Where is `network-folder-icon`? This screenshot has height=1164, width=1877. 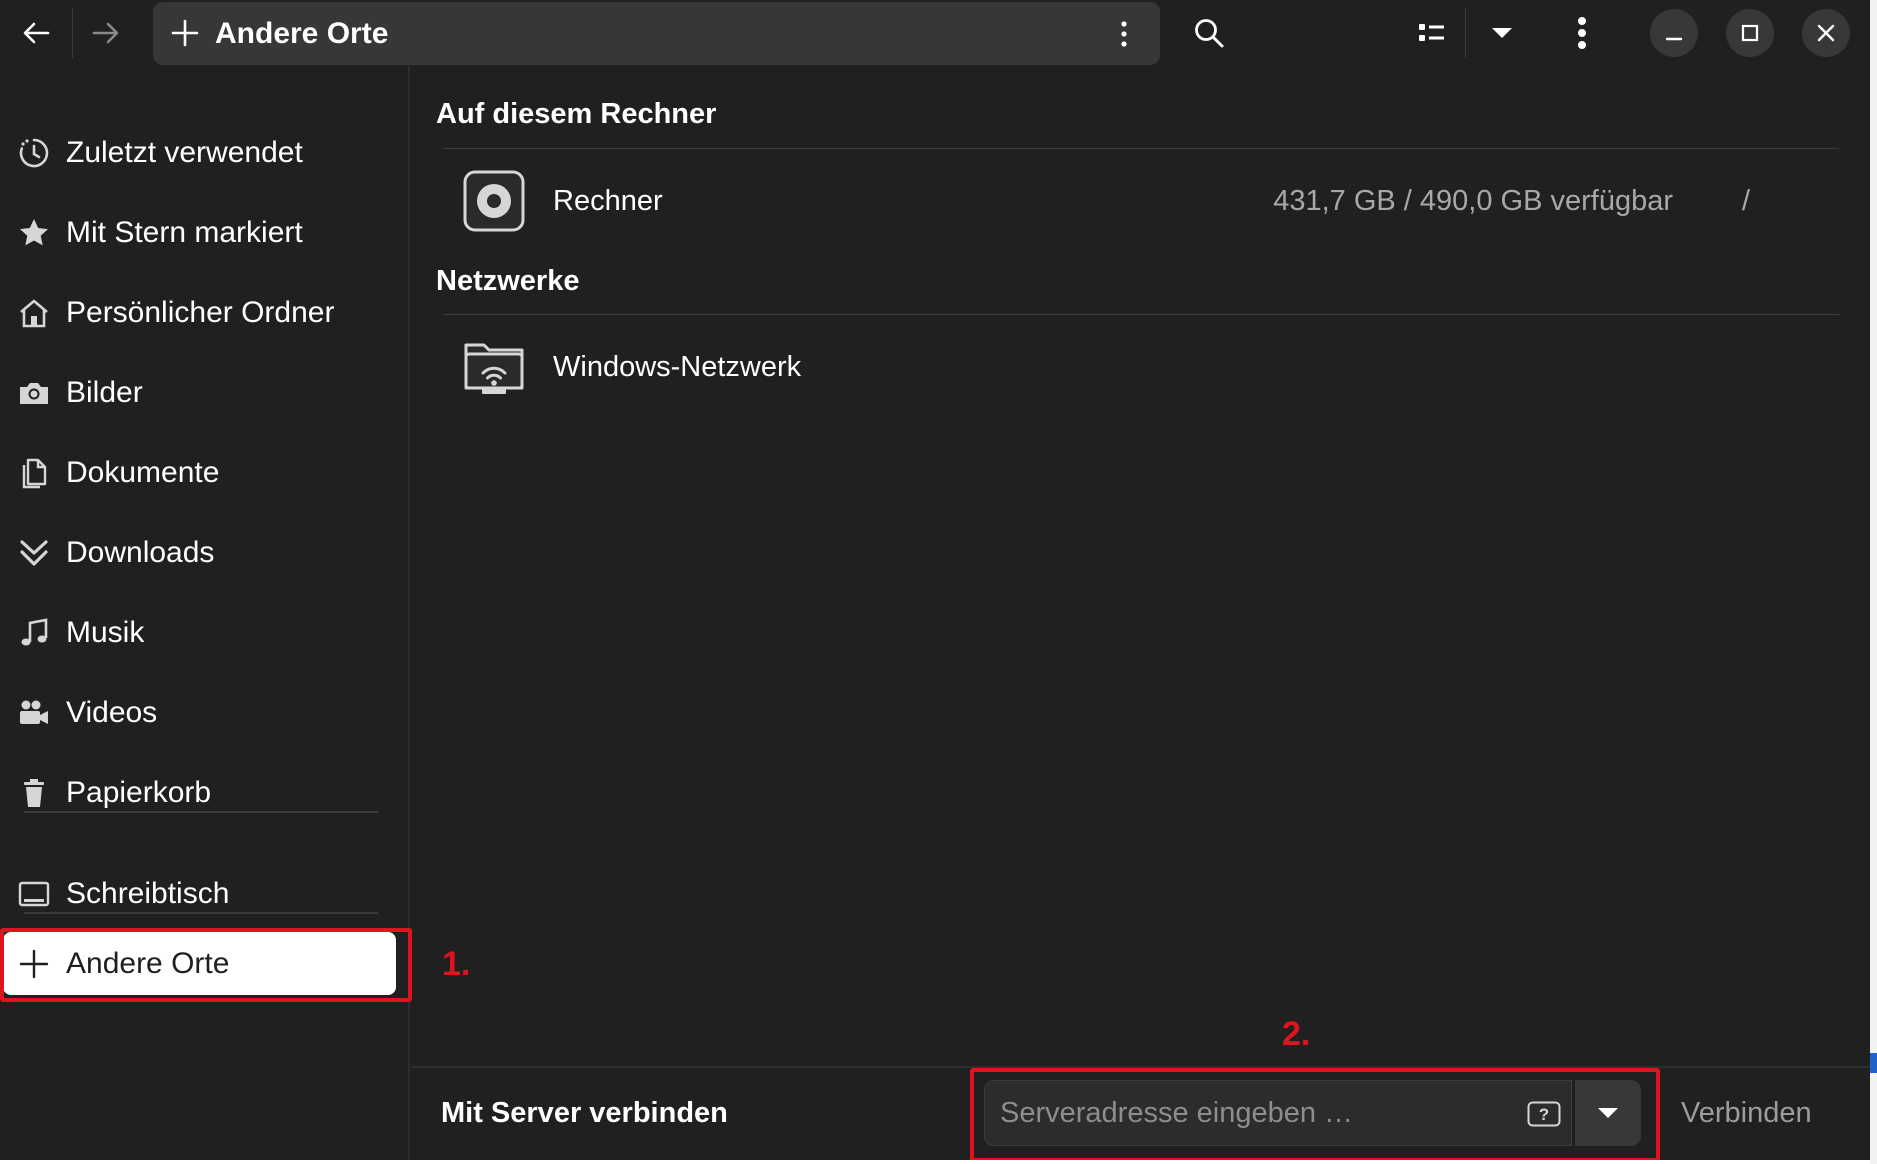 network-folder-icon is located at coordinates (494, 367).